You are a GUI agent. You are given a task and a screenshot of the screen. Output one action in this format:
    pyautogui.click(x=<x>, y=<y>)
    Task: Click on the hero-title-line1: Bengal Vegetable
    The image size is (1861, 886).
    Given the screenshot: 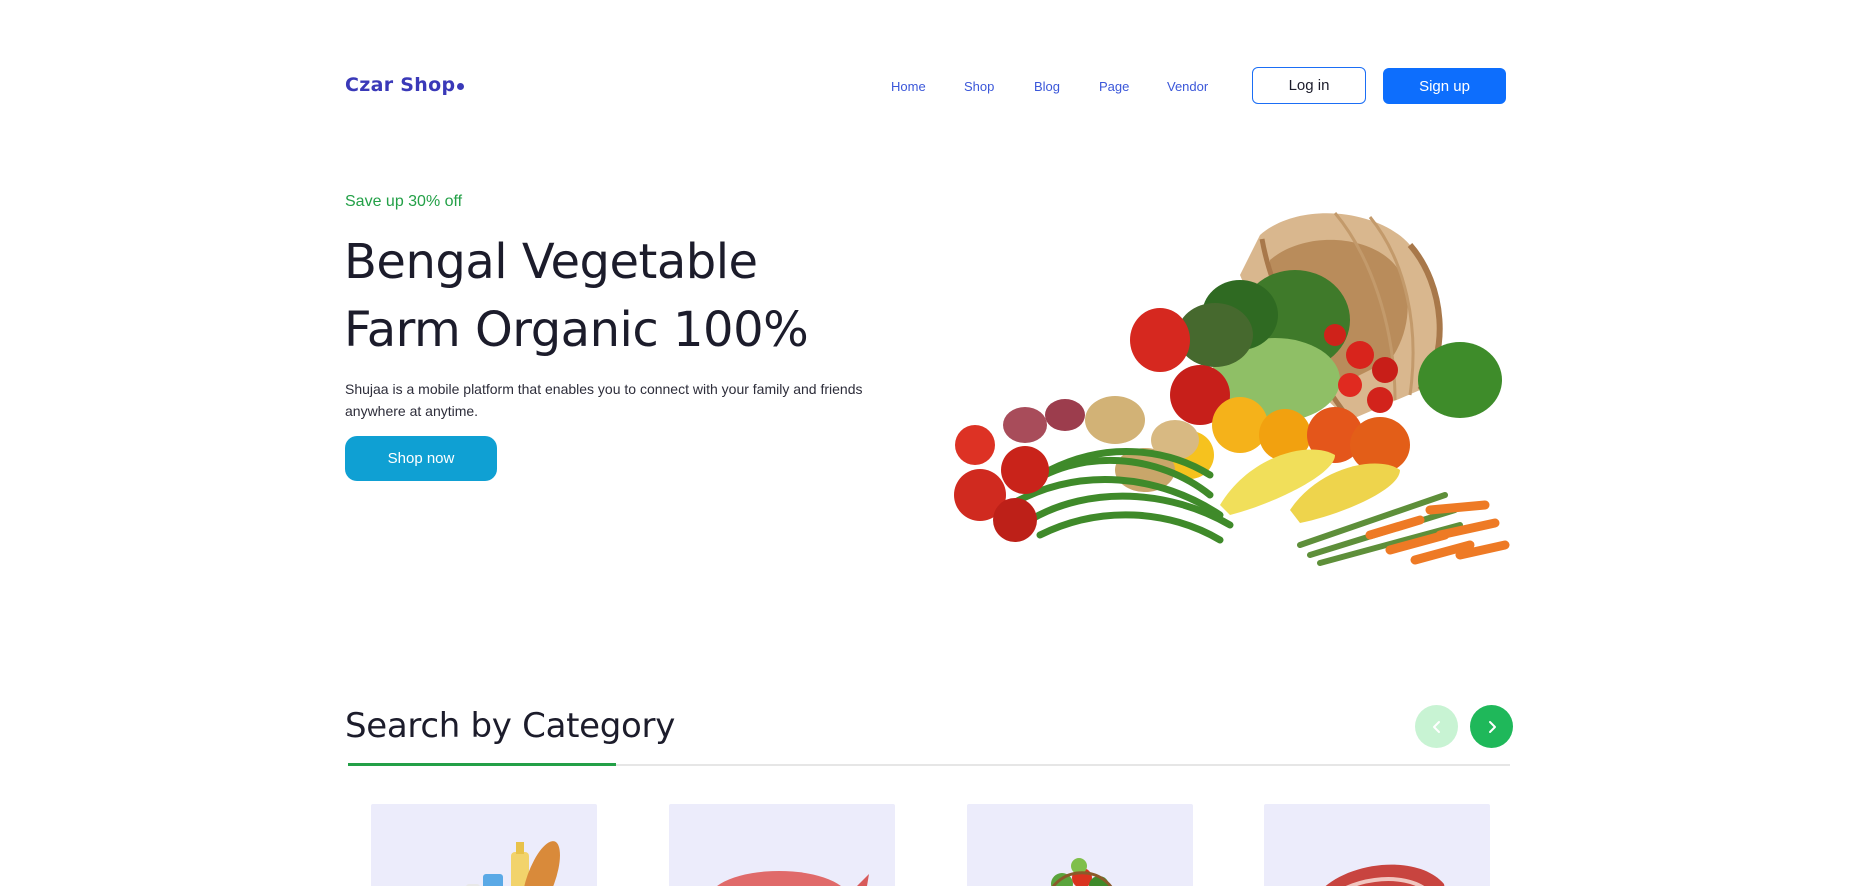 What is the action you would take?
    pyautogui.click(x=551, y=262)
    